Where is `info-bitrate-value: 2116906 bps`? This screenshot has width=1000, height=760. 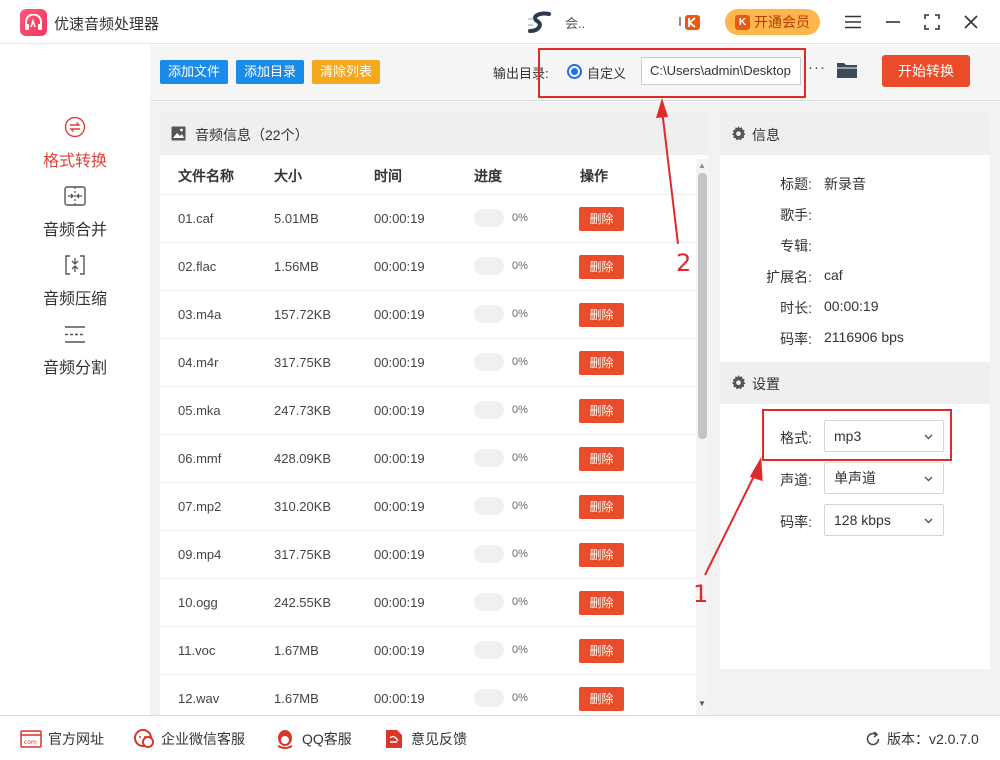
info-bitrate-value: 2116906 bps is located at coordinates (864, 337).